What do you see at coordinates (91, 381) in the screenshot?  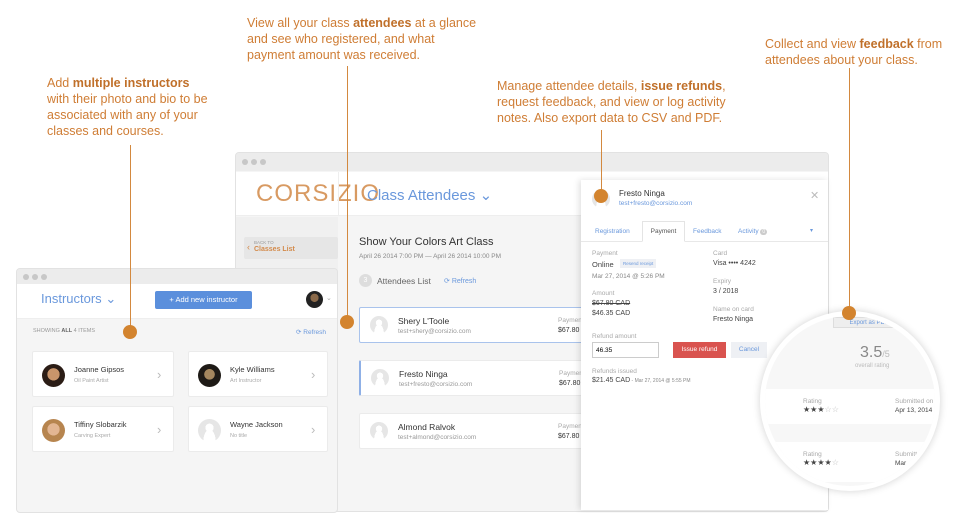 I see `text-label: Oil Paint Artist` at bounding box center [91, 381].